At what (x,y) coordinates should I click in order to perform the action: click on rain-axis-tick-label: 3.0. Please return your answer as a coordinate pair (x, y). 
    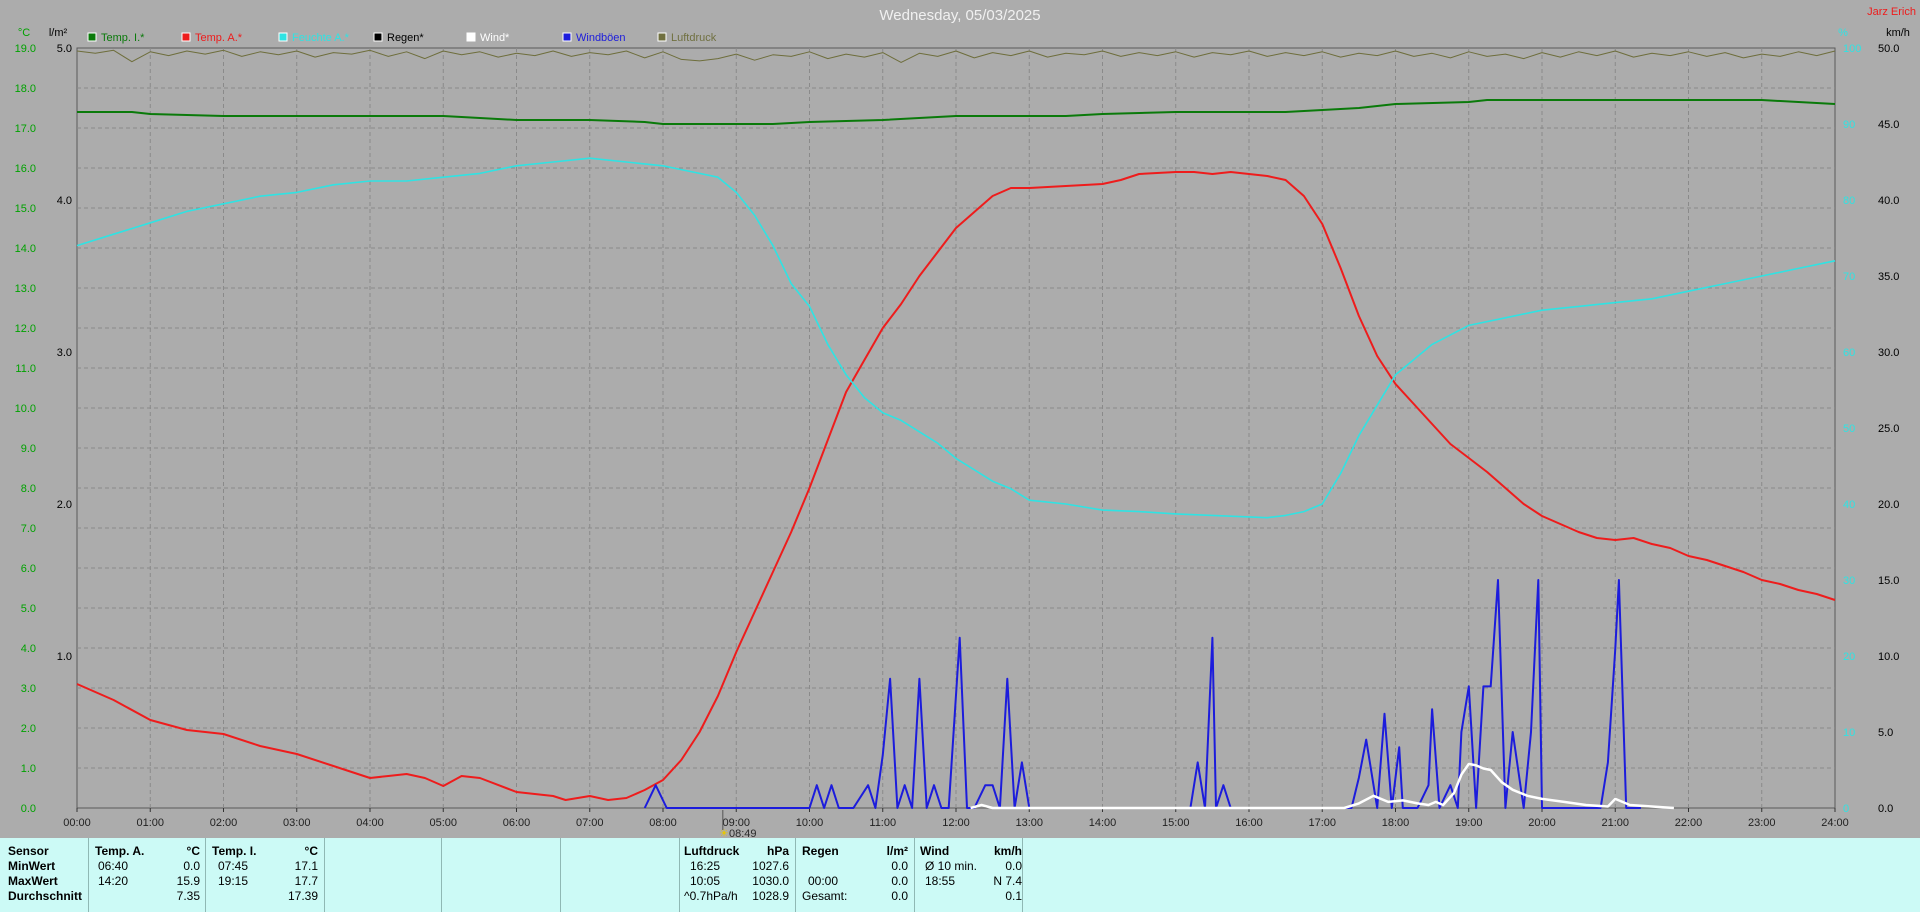
    Looking at the image, I should click on (64, 353).